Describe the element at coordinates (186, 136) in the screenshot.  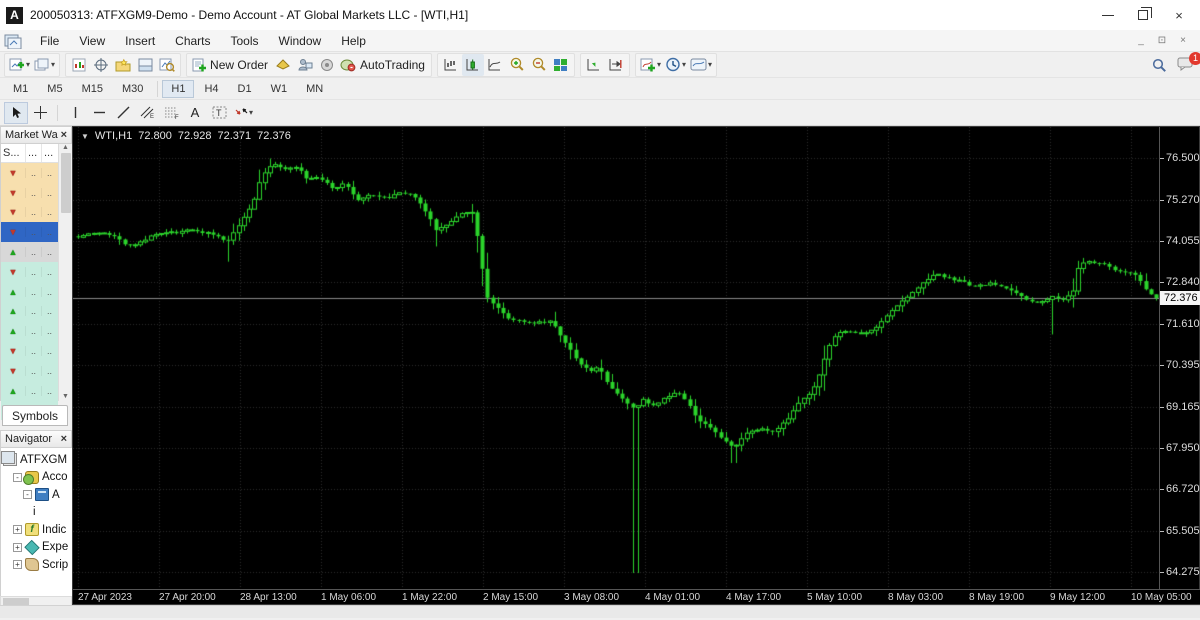
I see `chart-ohlc-label: ▼ WTI,H1 72.800 72.928 72.371 72.376` at that location.